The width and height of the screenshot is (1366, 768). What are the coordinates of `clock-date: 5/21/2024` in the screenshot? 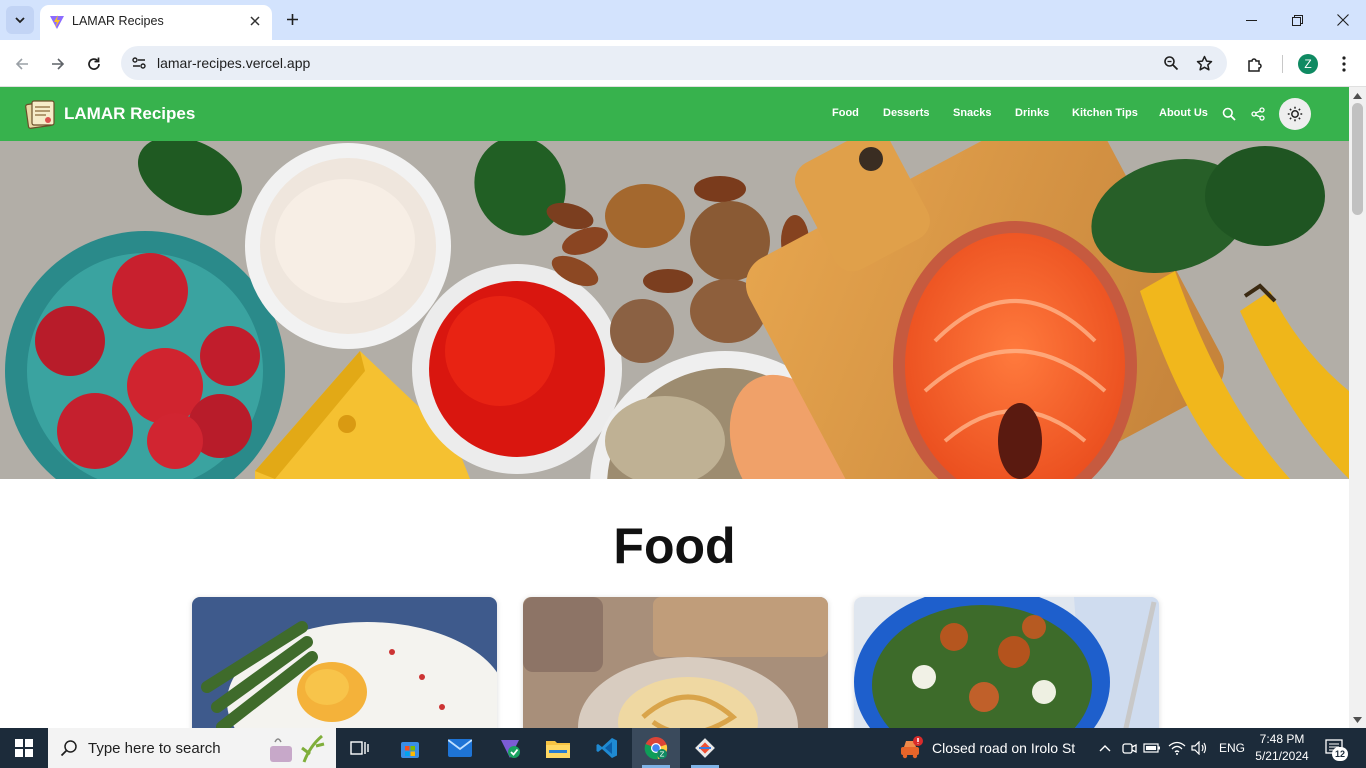 It's located at (1282, 756).